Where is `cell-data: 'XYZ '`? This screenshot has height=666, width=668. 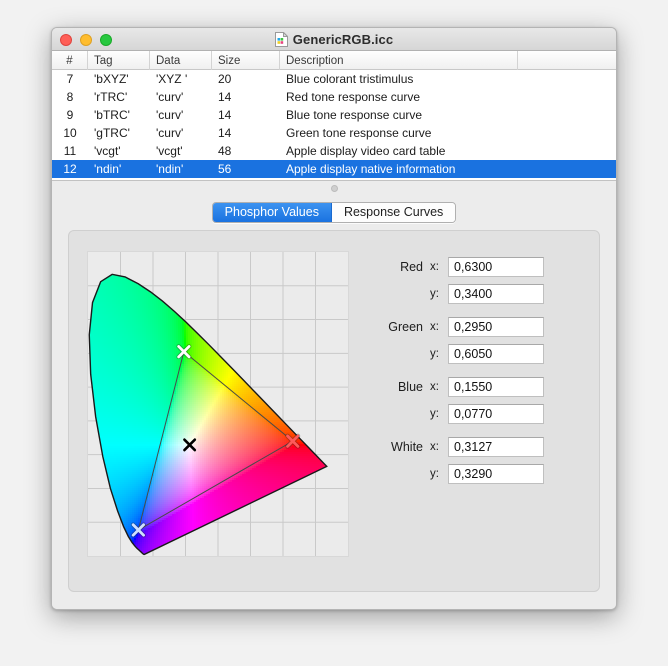 cell-data: 'XYZ ' is located at coordinates (172, 79).